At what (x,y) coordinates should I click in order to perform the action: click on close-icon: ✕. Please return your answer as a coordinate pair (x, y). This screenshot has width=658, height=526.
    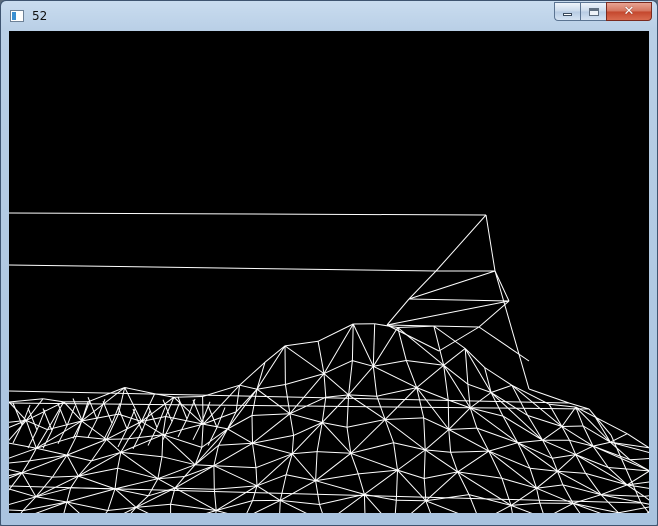
    Looking at the image, I should click on (629, 11).